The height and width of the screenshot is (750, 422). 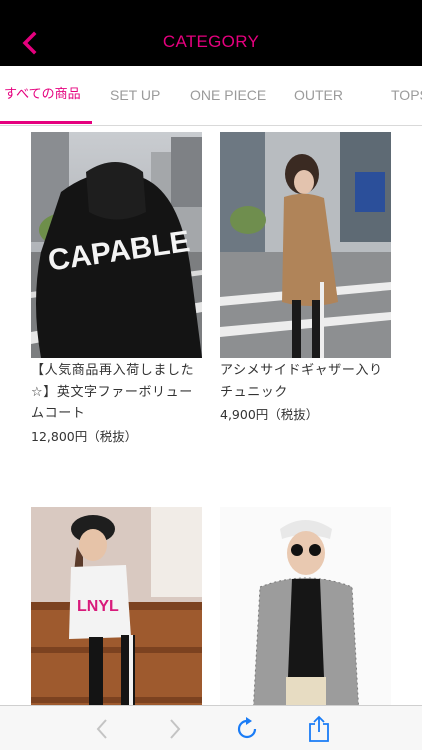 What do you see at coordinates (42, 95) in the screenshot?
I see `tab-all-products: すべての商品` at bounding box center [42, 95].